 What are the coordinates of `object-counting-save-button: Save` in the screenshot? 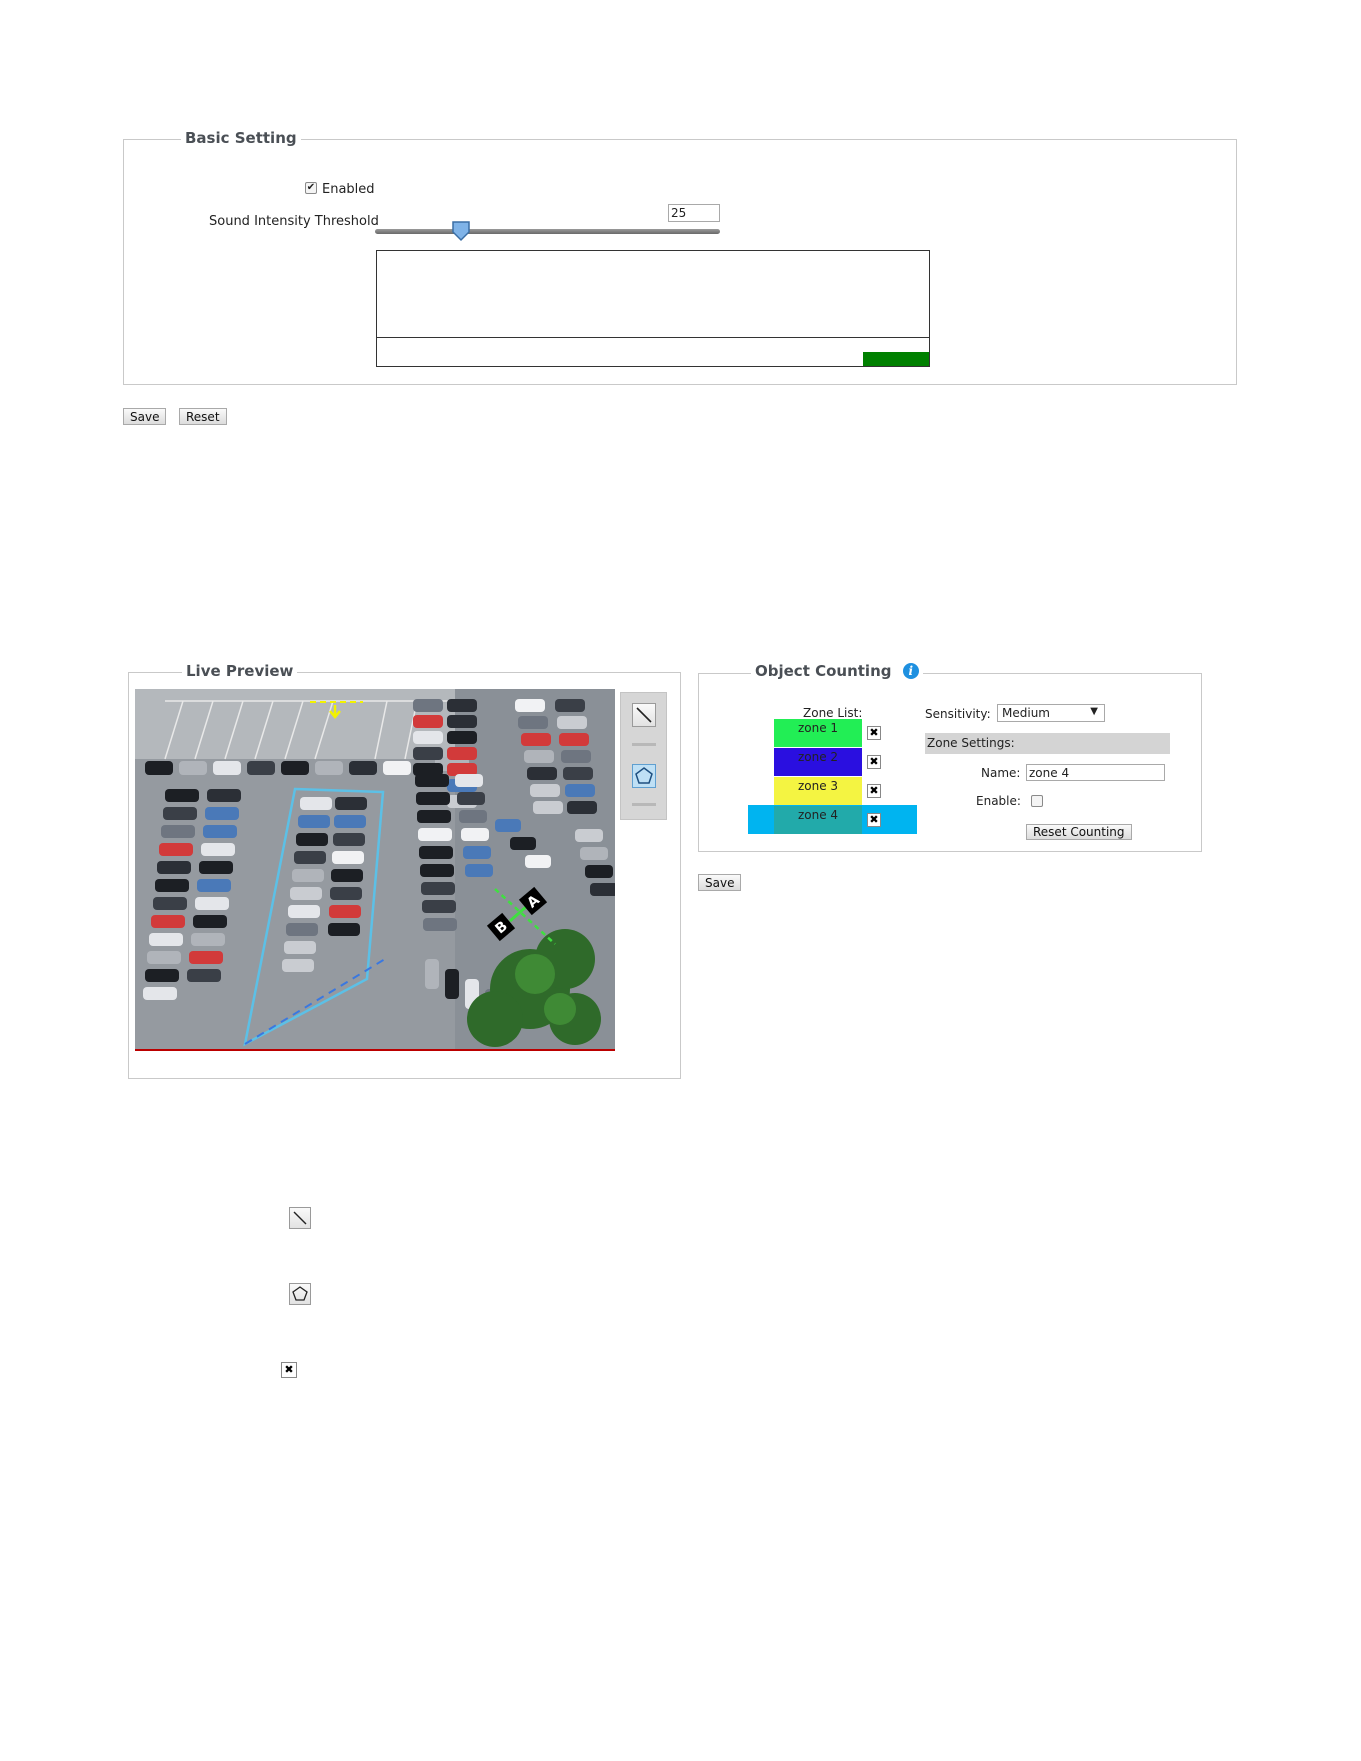 It's located at (720, 882).